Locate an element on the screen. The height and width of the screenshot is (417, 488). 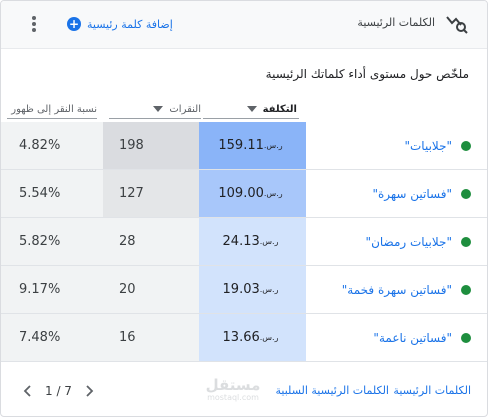
page-indicator: 1 / 7 is located at coordinates (58, 391).